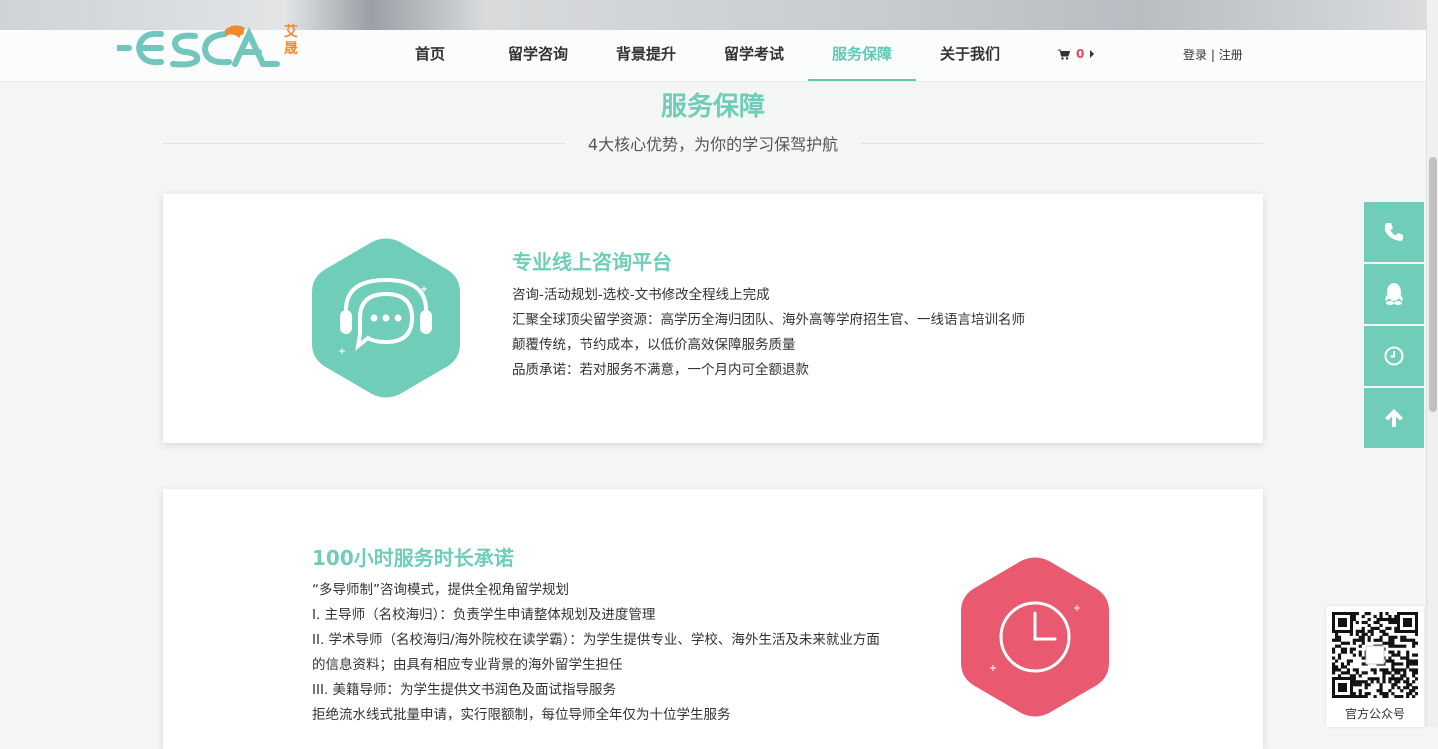  I want to click on qq-icon, so click(1394, 294).